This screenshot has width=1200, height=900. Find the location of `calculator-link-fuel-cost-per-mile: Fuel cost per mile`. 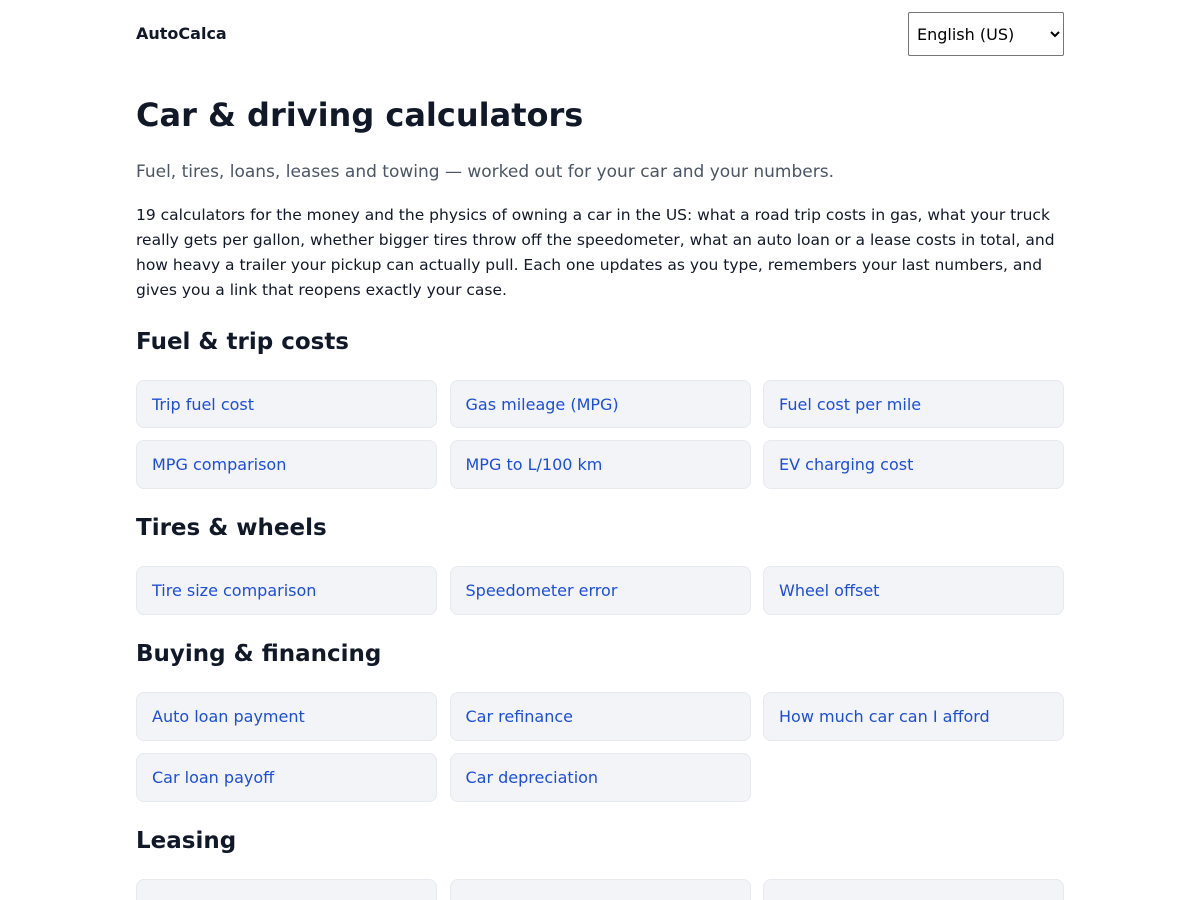

calculator-link-fuel-cost-per-mile: Fuel cost per mile is located at coordinates (913, 404).